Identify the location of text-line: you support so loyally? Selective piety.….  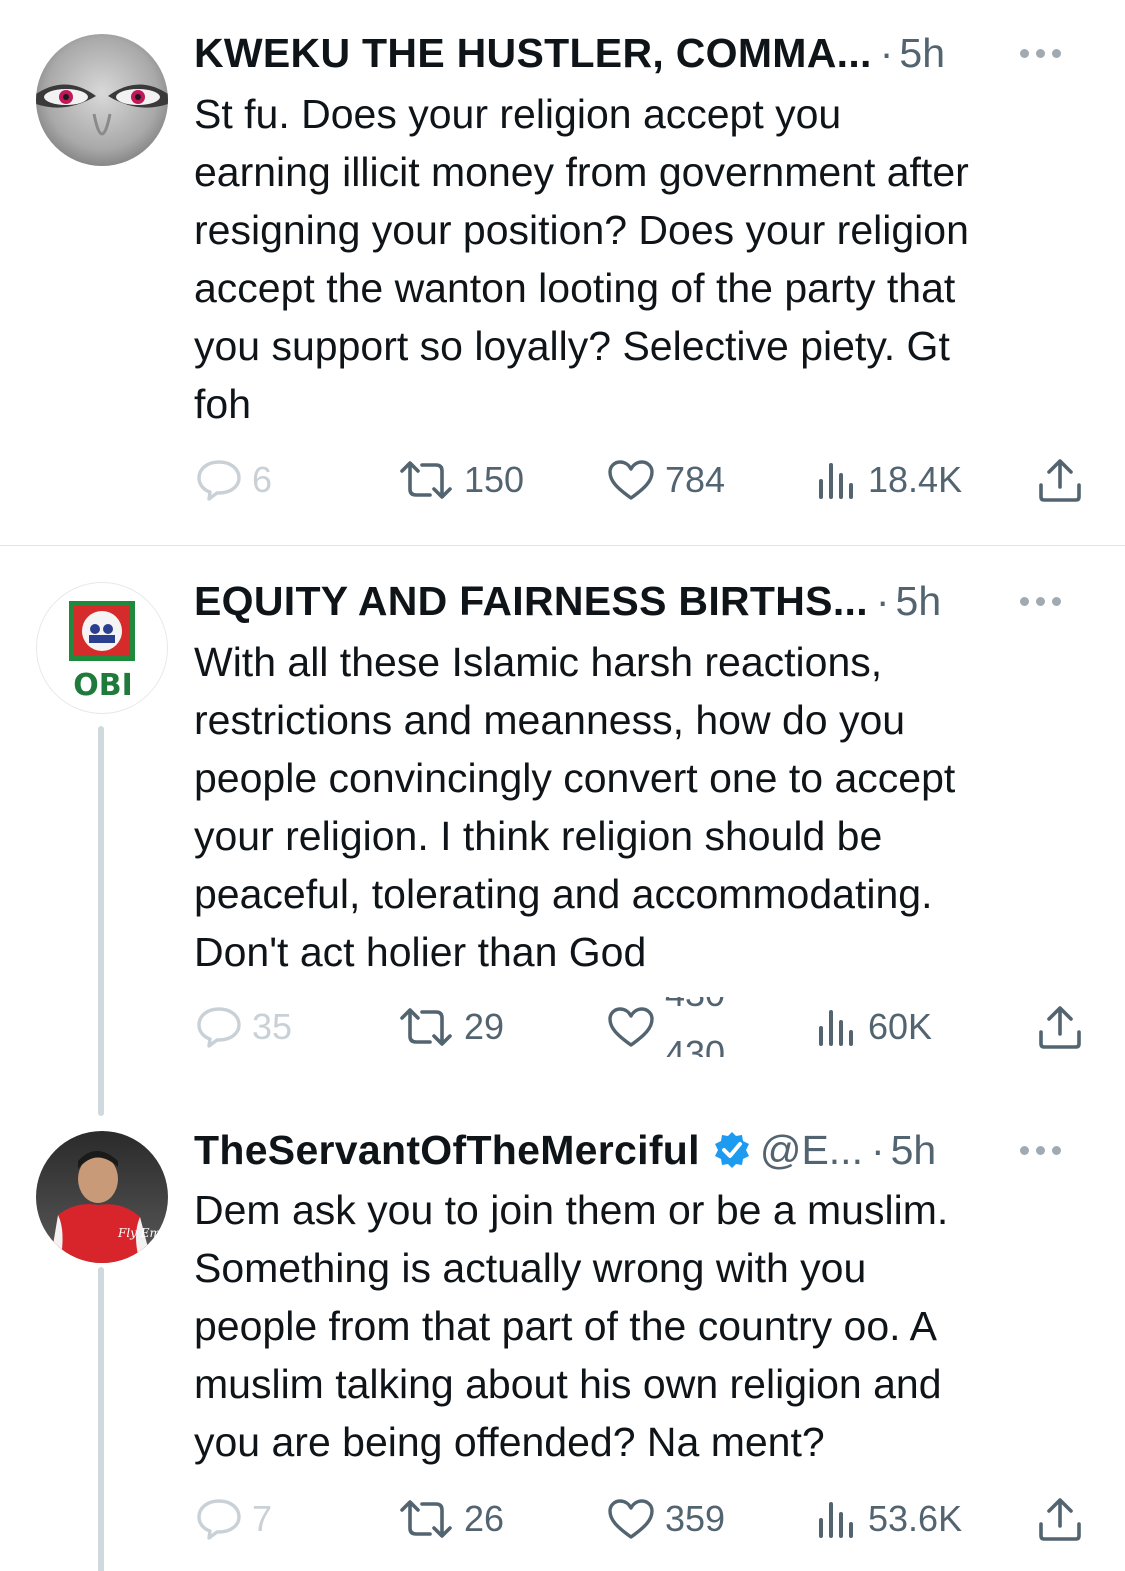
(572, 346).